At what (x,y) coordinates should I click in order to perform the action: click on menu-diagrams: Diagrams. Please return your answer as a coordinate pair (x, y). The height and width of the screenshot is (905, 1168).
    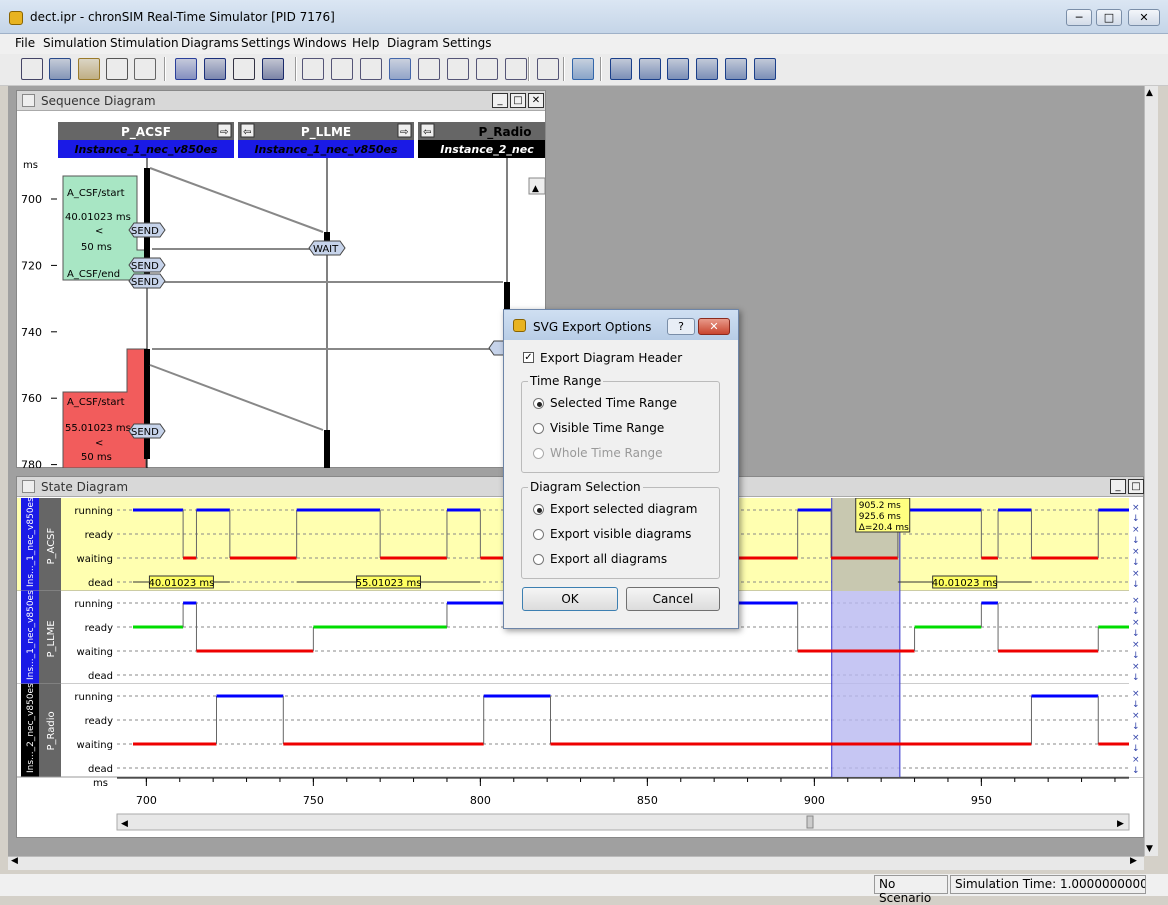
    Looking at the image, I should click on (210, 43).